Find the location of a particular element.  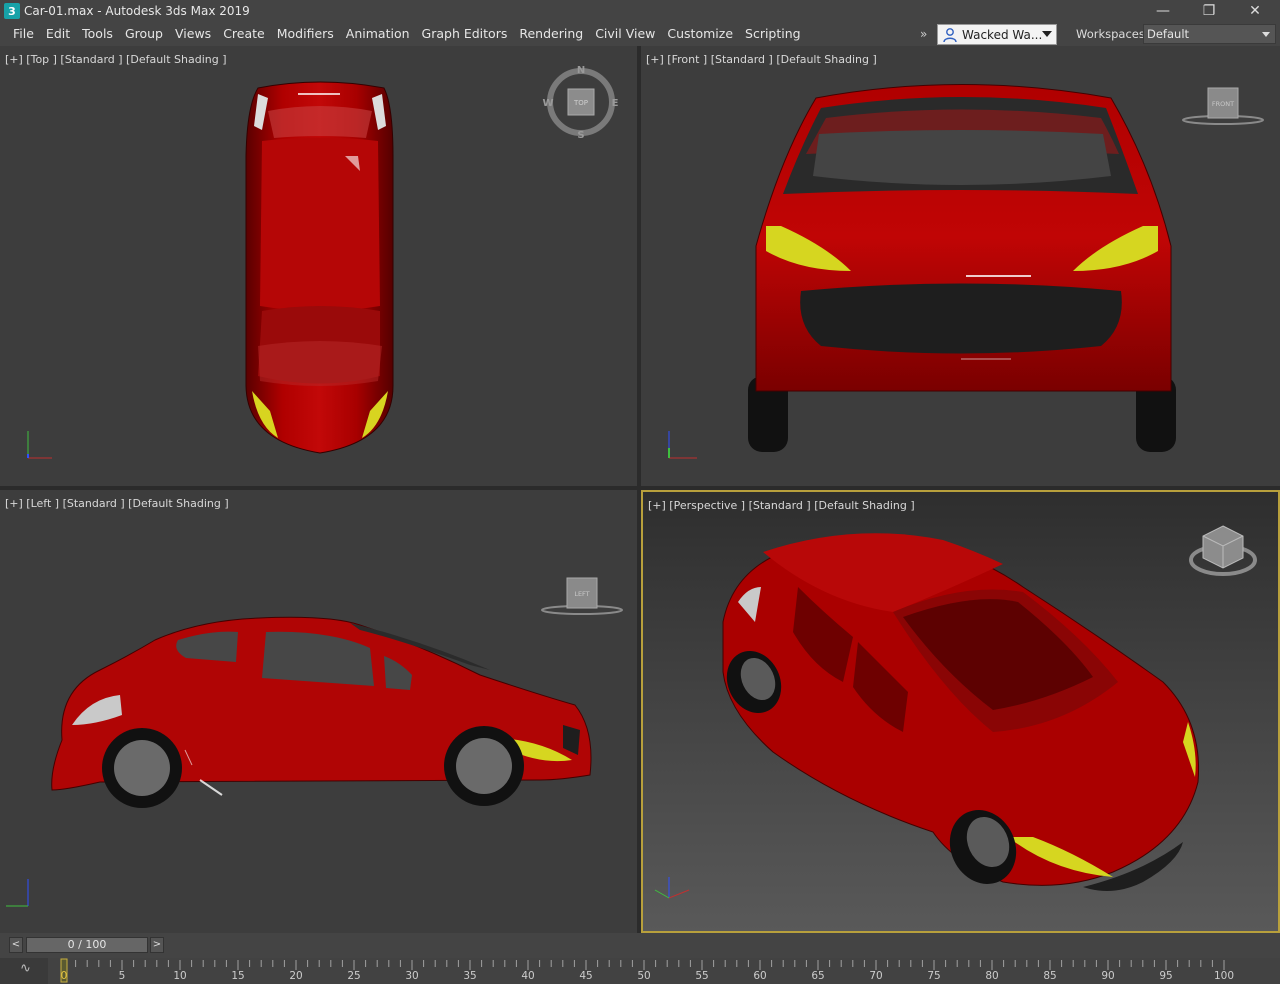

frame-tick-label: 70 is located at coordinates (876, 976).